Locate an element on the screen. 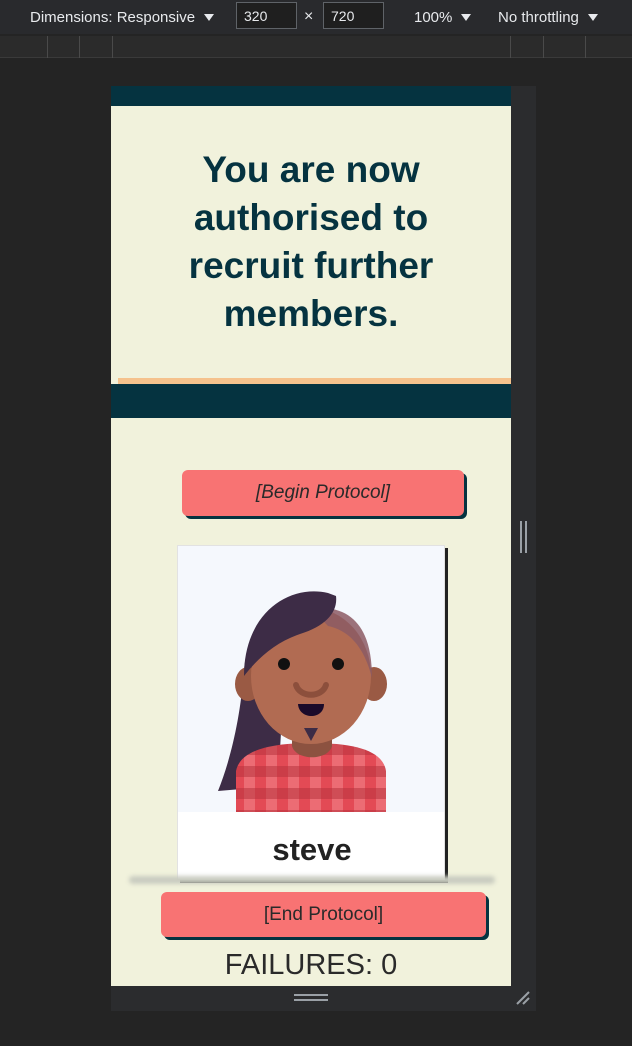 The image size is (632, 1046). media-query-bar is located at coordinates (316, 47).